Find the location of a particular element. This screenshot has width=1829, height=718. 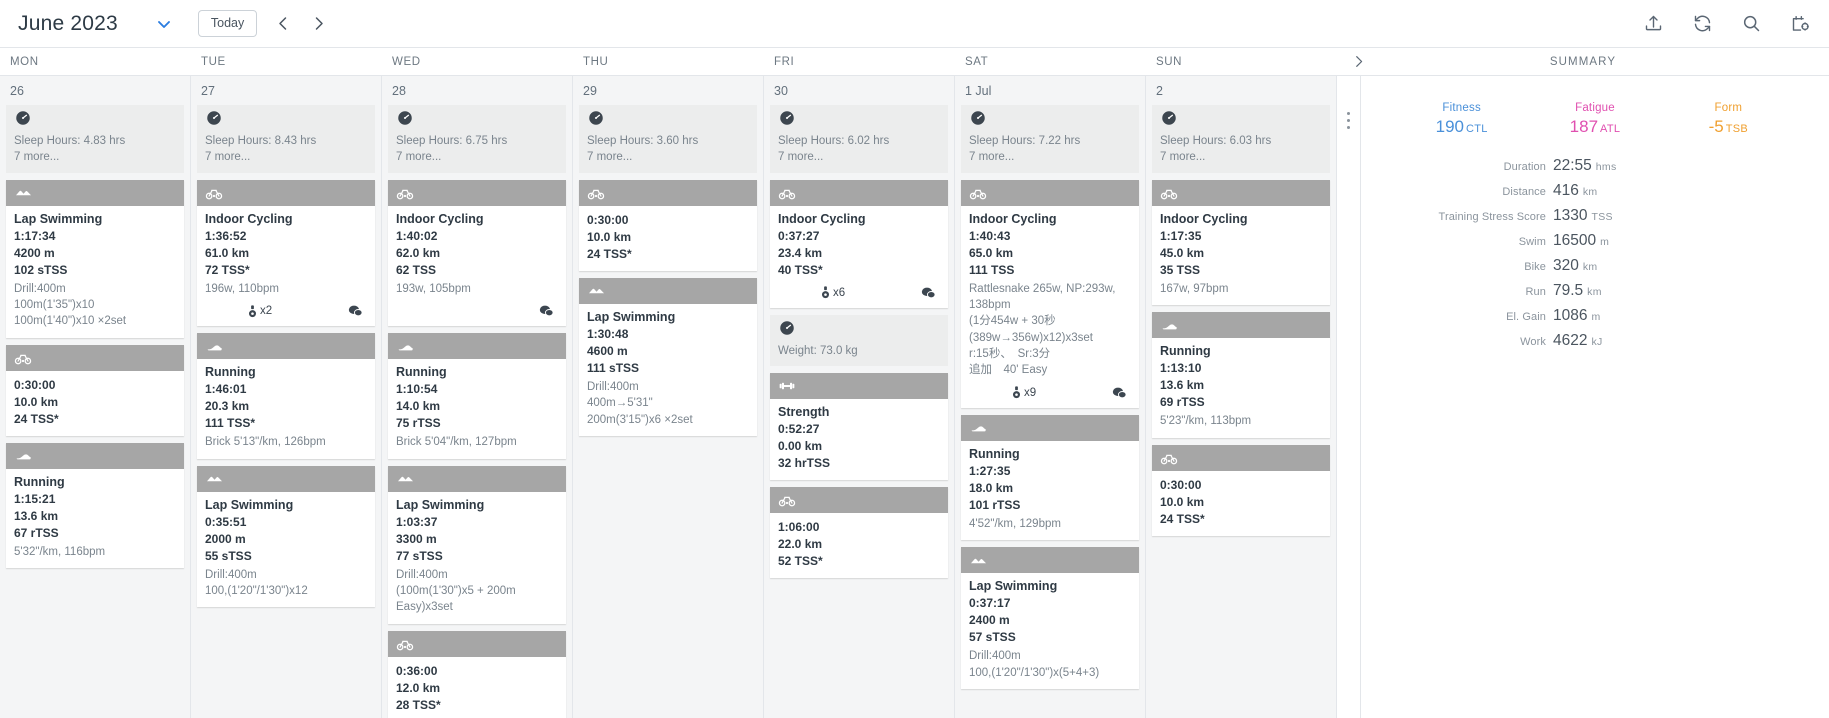

activity-card-body: 0:30:00 10.0 km 24 TSS* is located at coordinates (95, 403).